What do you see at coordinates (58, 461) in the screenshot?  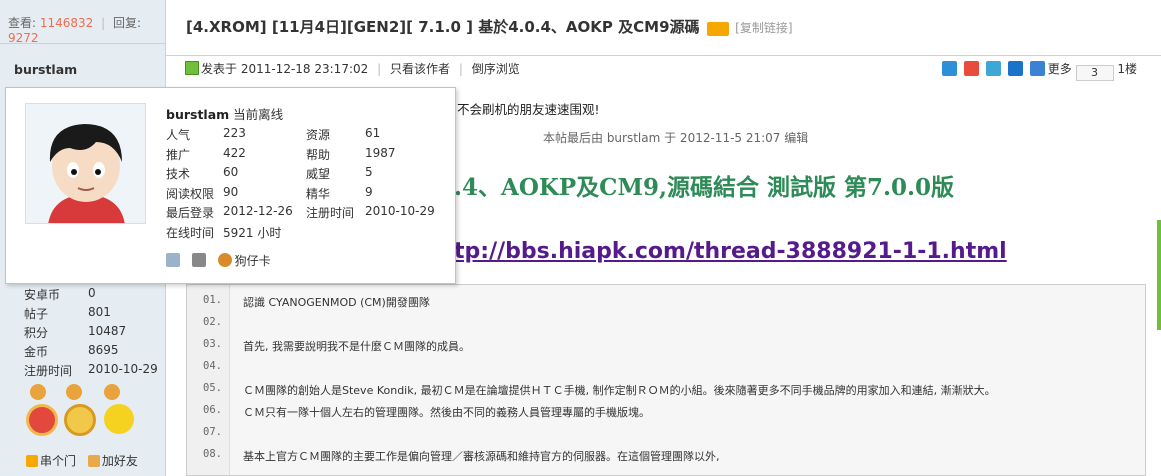 I see `visit-button: 串个门` at bounding box center [58, 461].